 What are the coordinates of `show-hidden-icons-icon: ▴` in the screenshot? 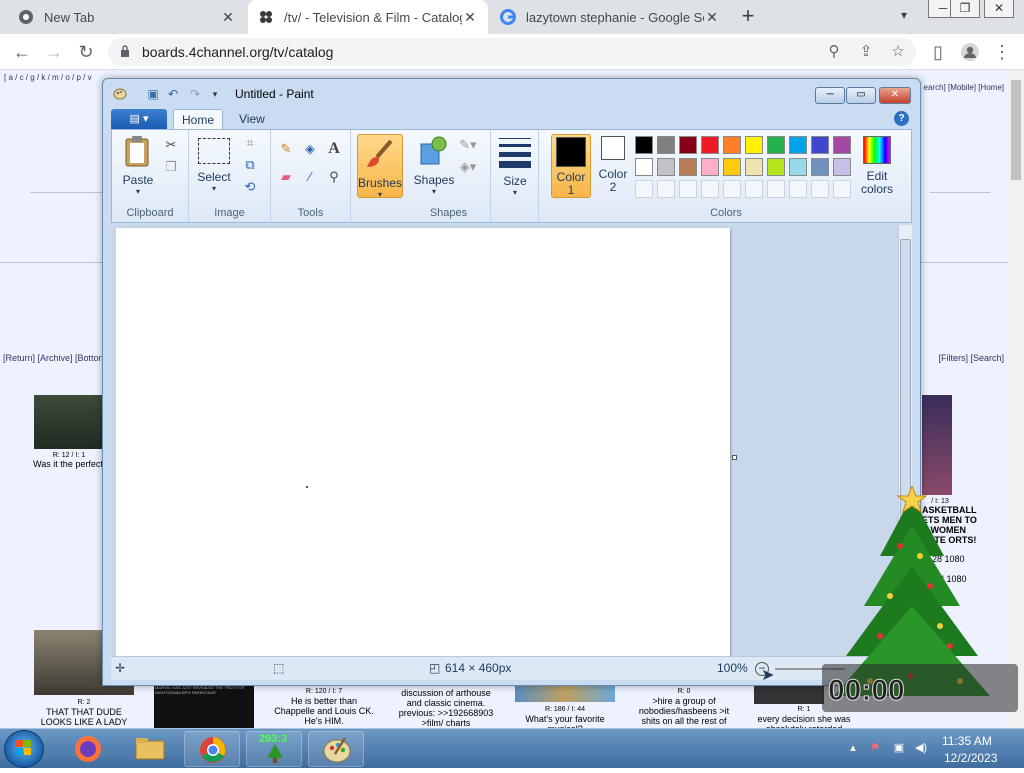 It's located at (853, 748).